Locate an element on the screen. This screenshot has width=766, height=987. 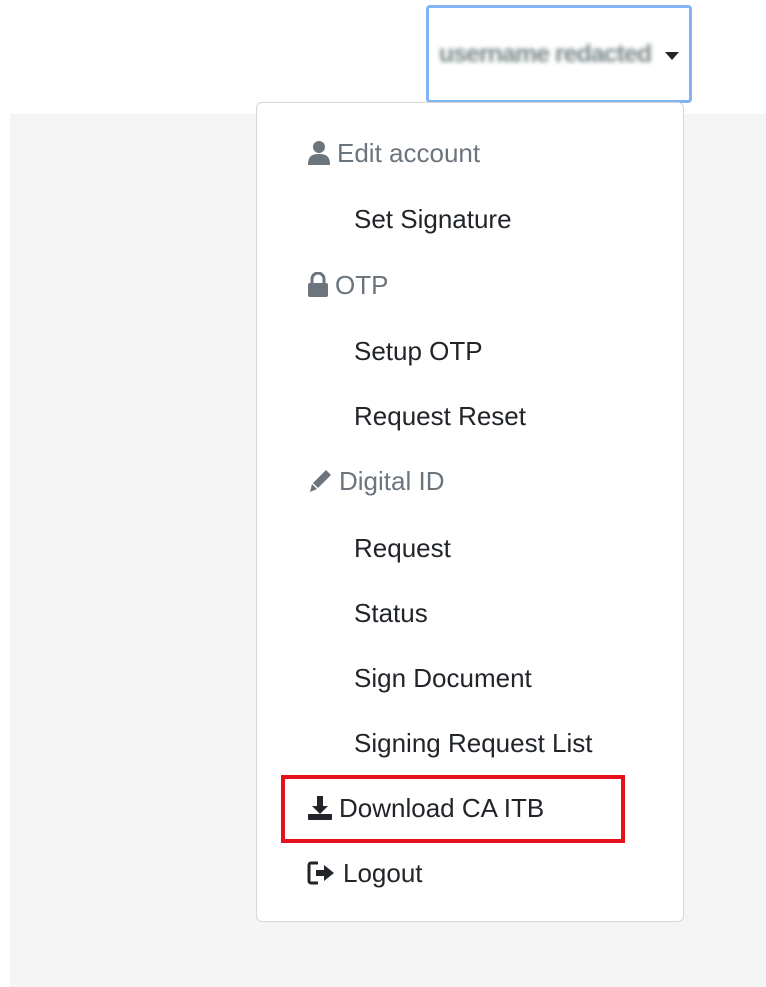
menu-item-label: Request is located at coordinates (402, 547).